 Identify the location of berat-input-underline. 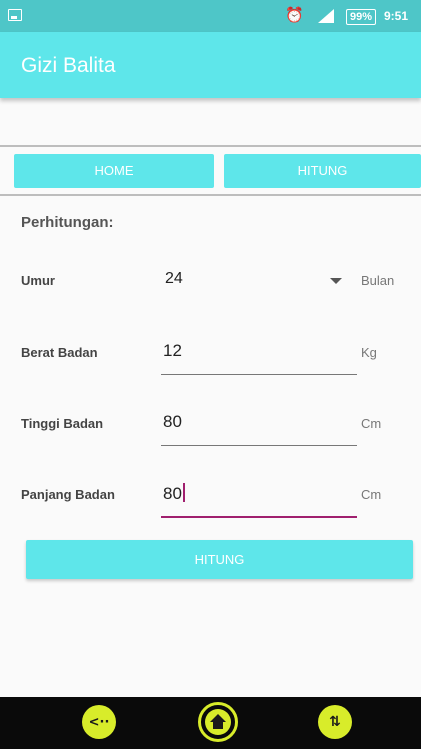
(259, 374).